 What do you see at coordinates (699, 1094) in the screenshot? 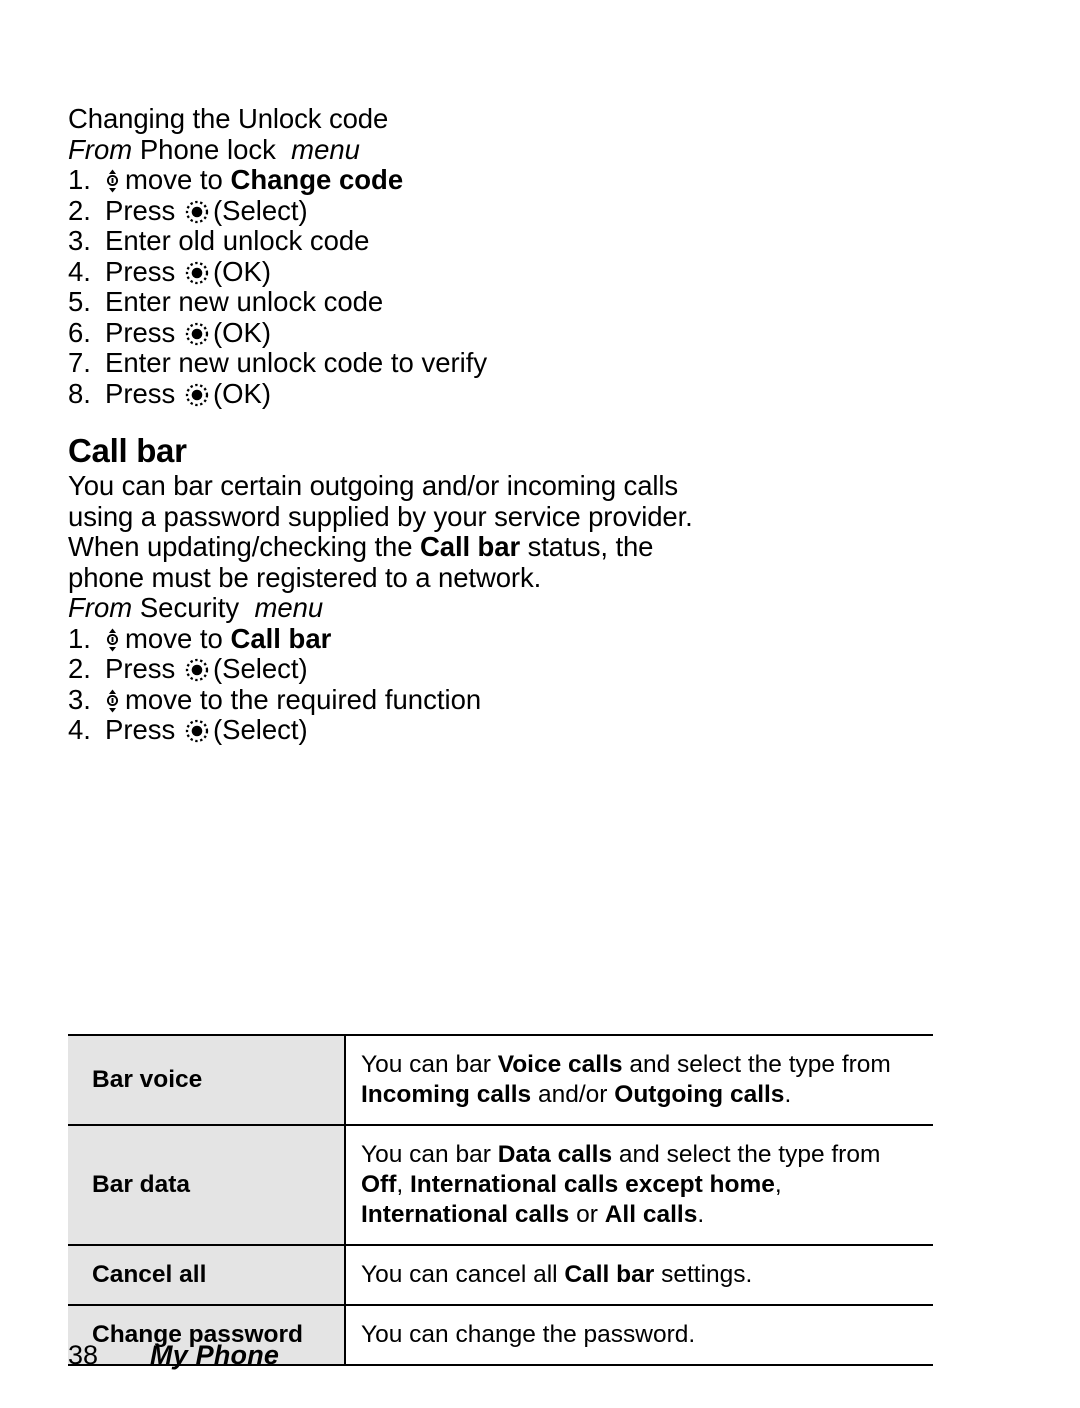
I see `desc-bold: Outgoing calls` at bounding box center [699, 1094].